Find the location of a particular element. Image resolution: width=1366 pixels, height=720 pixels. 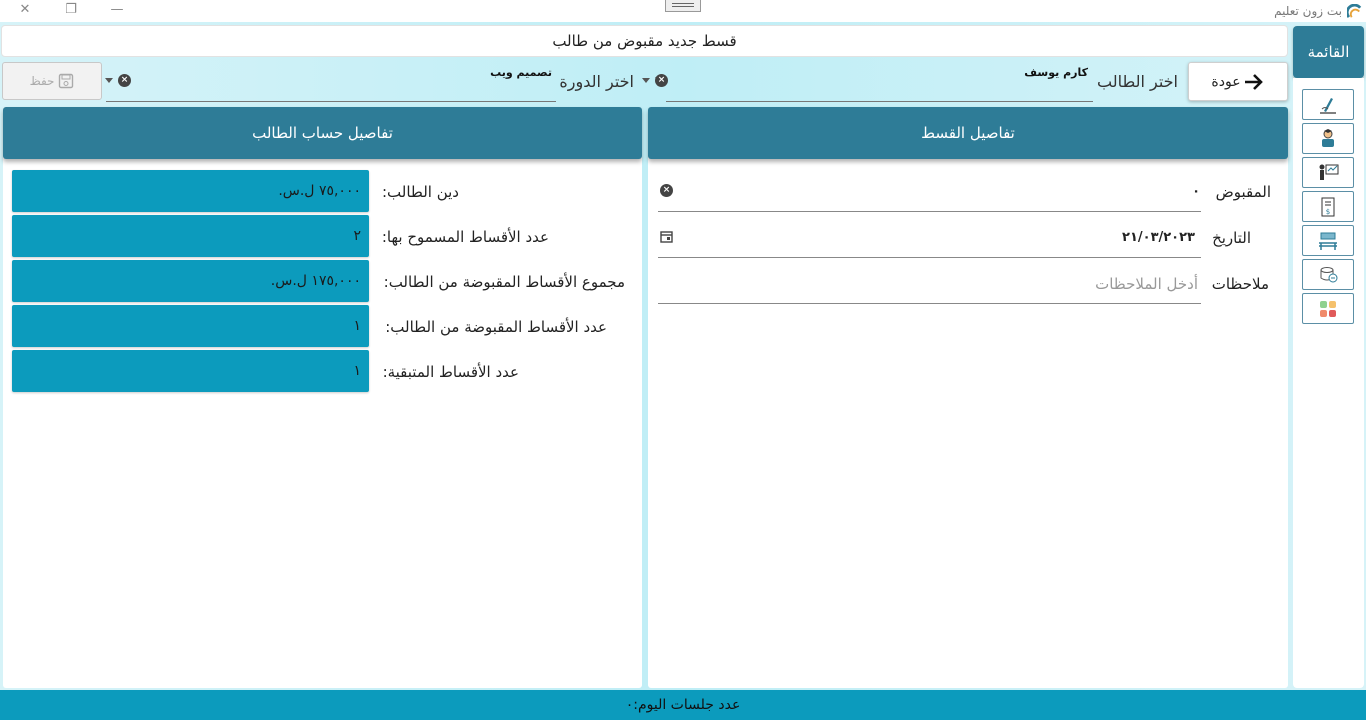

app-logo-icon is located at coordinates (1354, 11).